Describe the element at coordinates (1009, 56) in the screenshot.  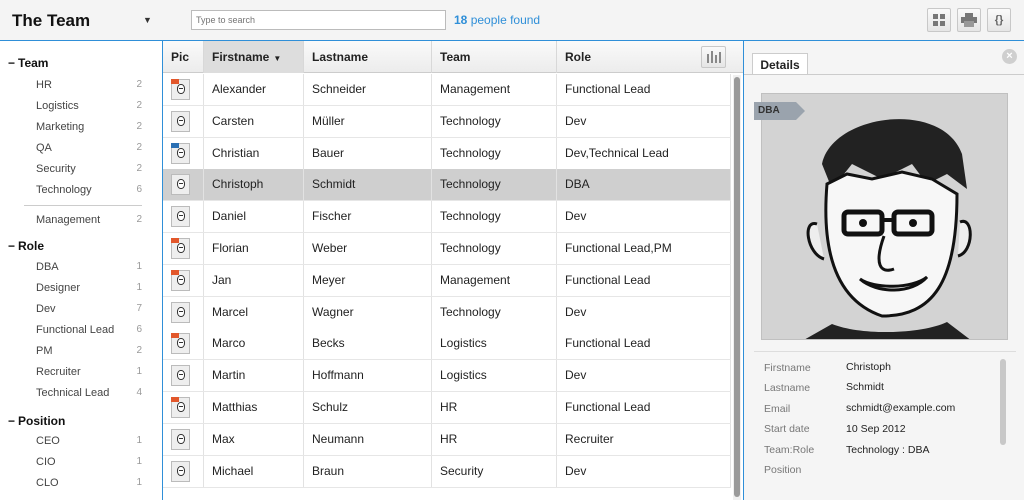
I see `close-icon: ×` at that location.